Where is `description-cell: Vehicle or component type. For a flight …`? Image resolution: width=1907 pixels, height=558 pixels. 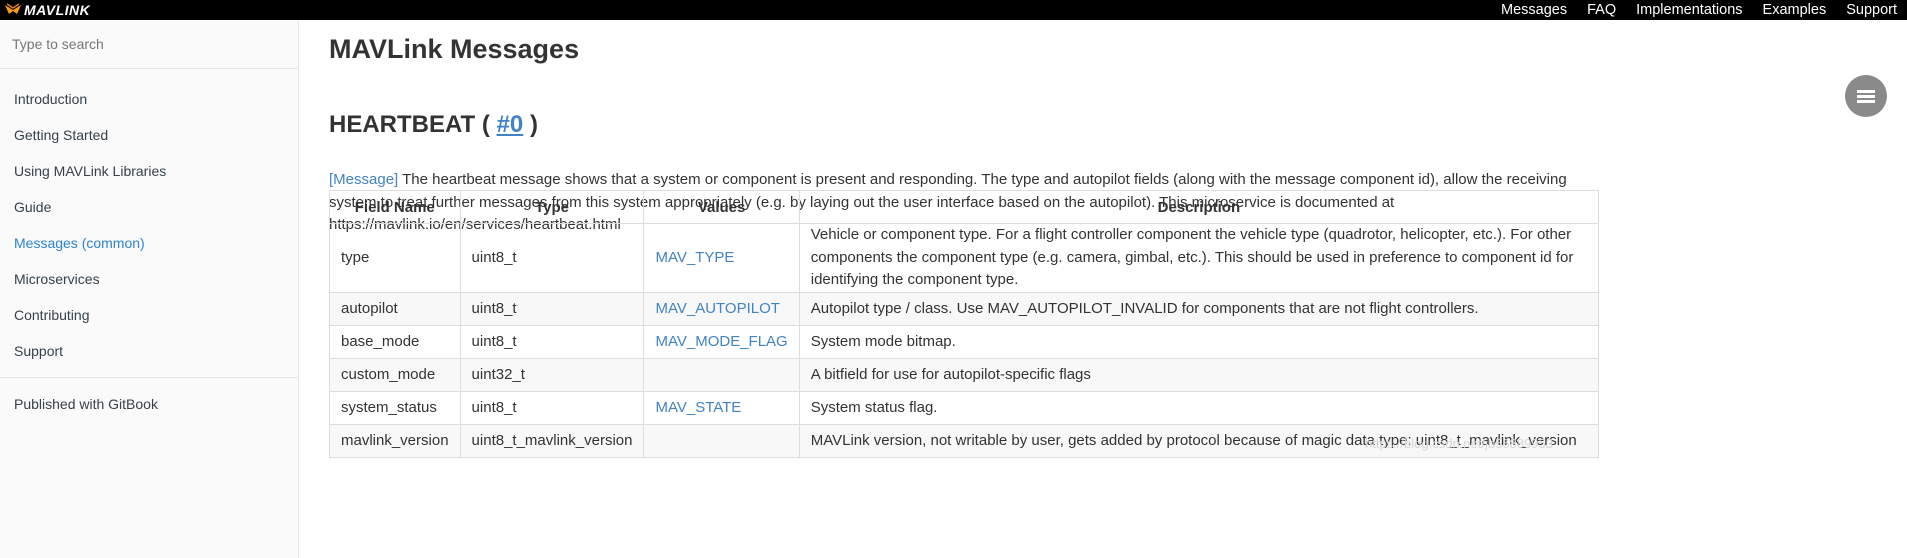
description-cell: Vehicle or component type. For a flight … is located at coordinates (1199, 258).